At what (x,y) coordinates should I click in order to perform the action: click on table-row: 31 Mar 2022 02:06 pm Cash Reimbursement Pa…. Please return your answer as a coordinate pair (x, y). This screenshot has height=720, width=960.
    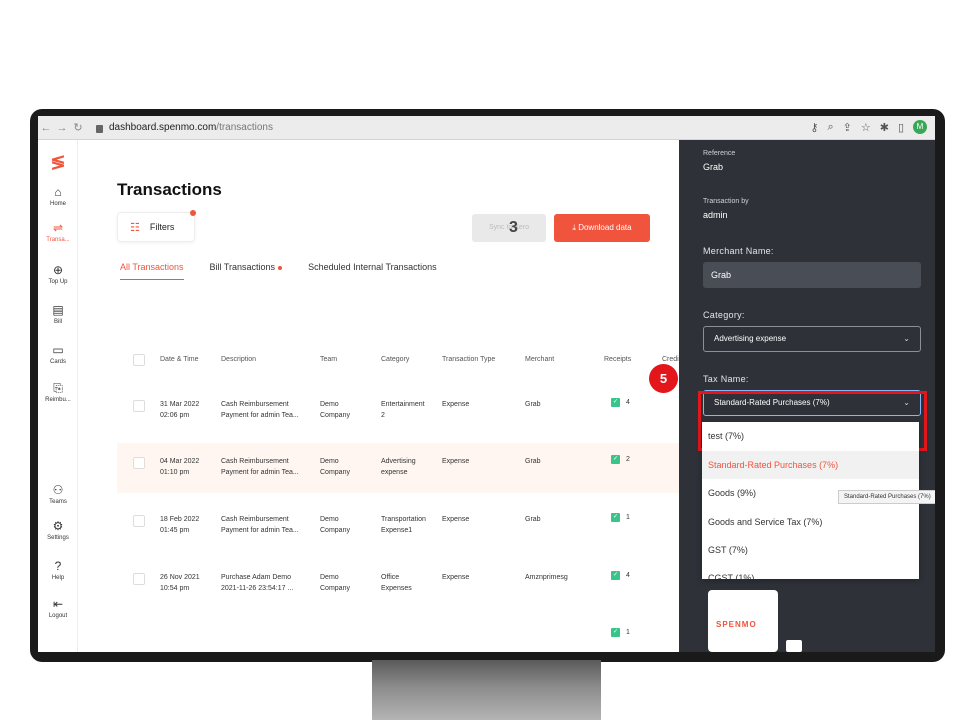
    Looking at the image, I should click on (407, 411).